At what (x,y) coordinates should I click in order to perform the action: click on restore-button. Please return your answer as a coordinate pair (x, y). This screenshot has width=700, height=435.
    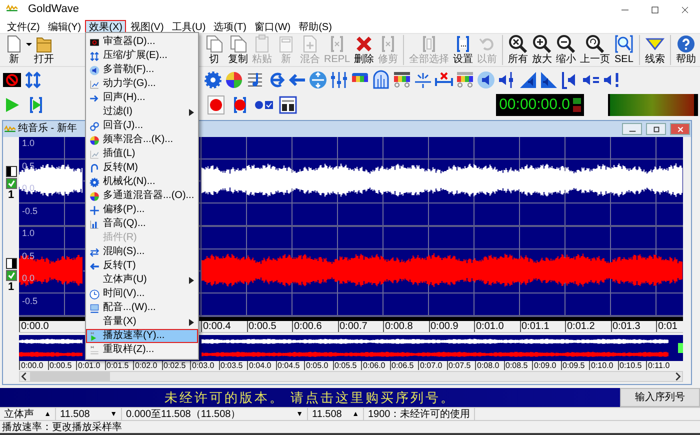
    Looking at the image, I should click on (656, 129).